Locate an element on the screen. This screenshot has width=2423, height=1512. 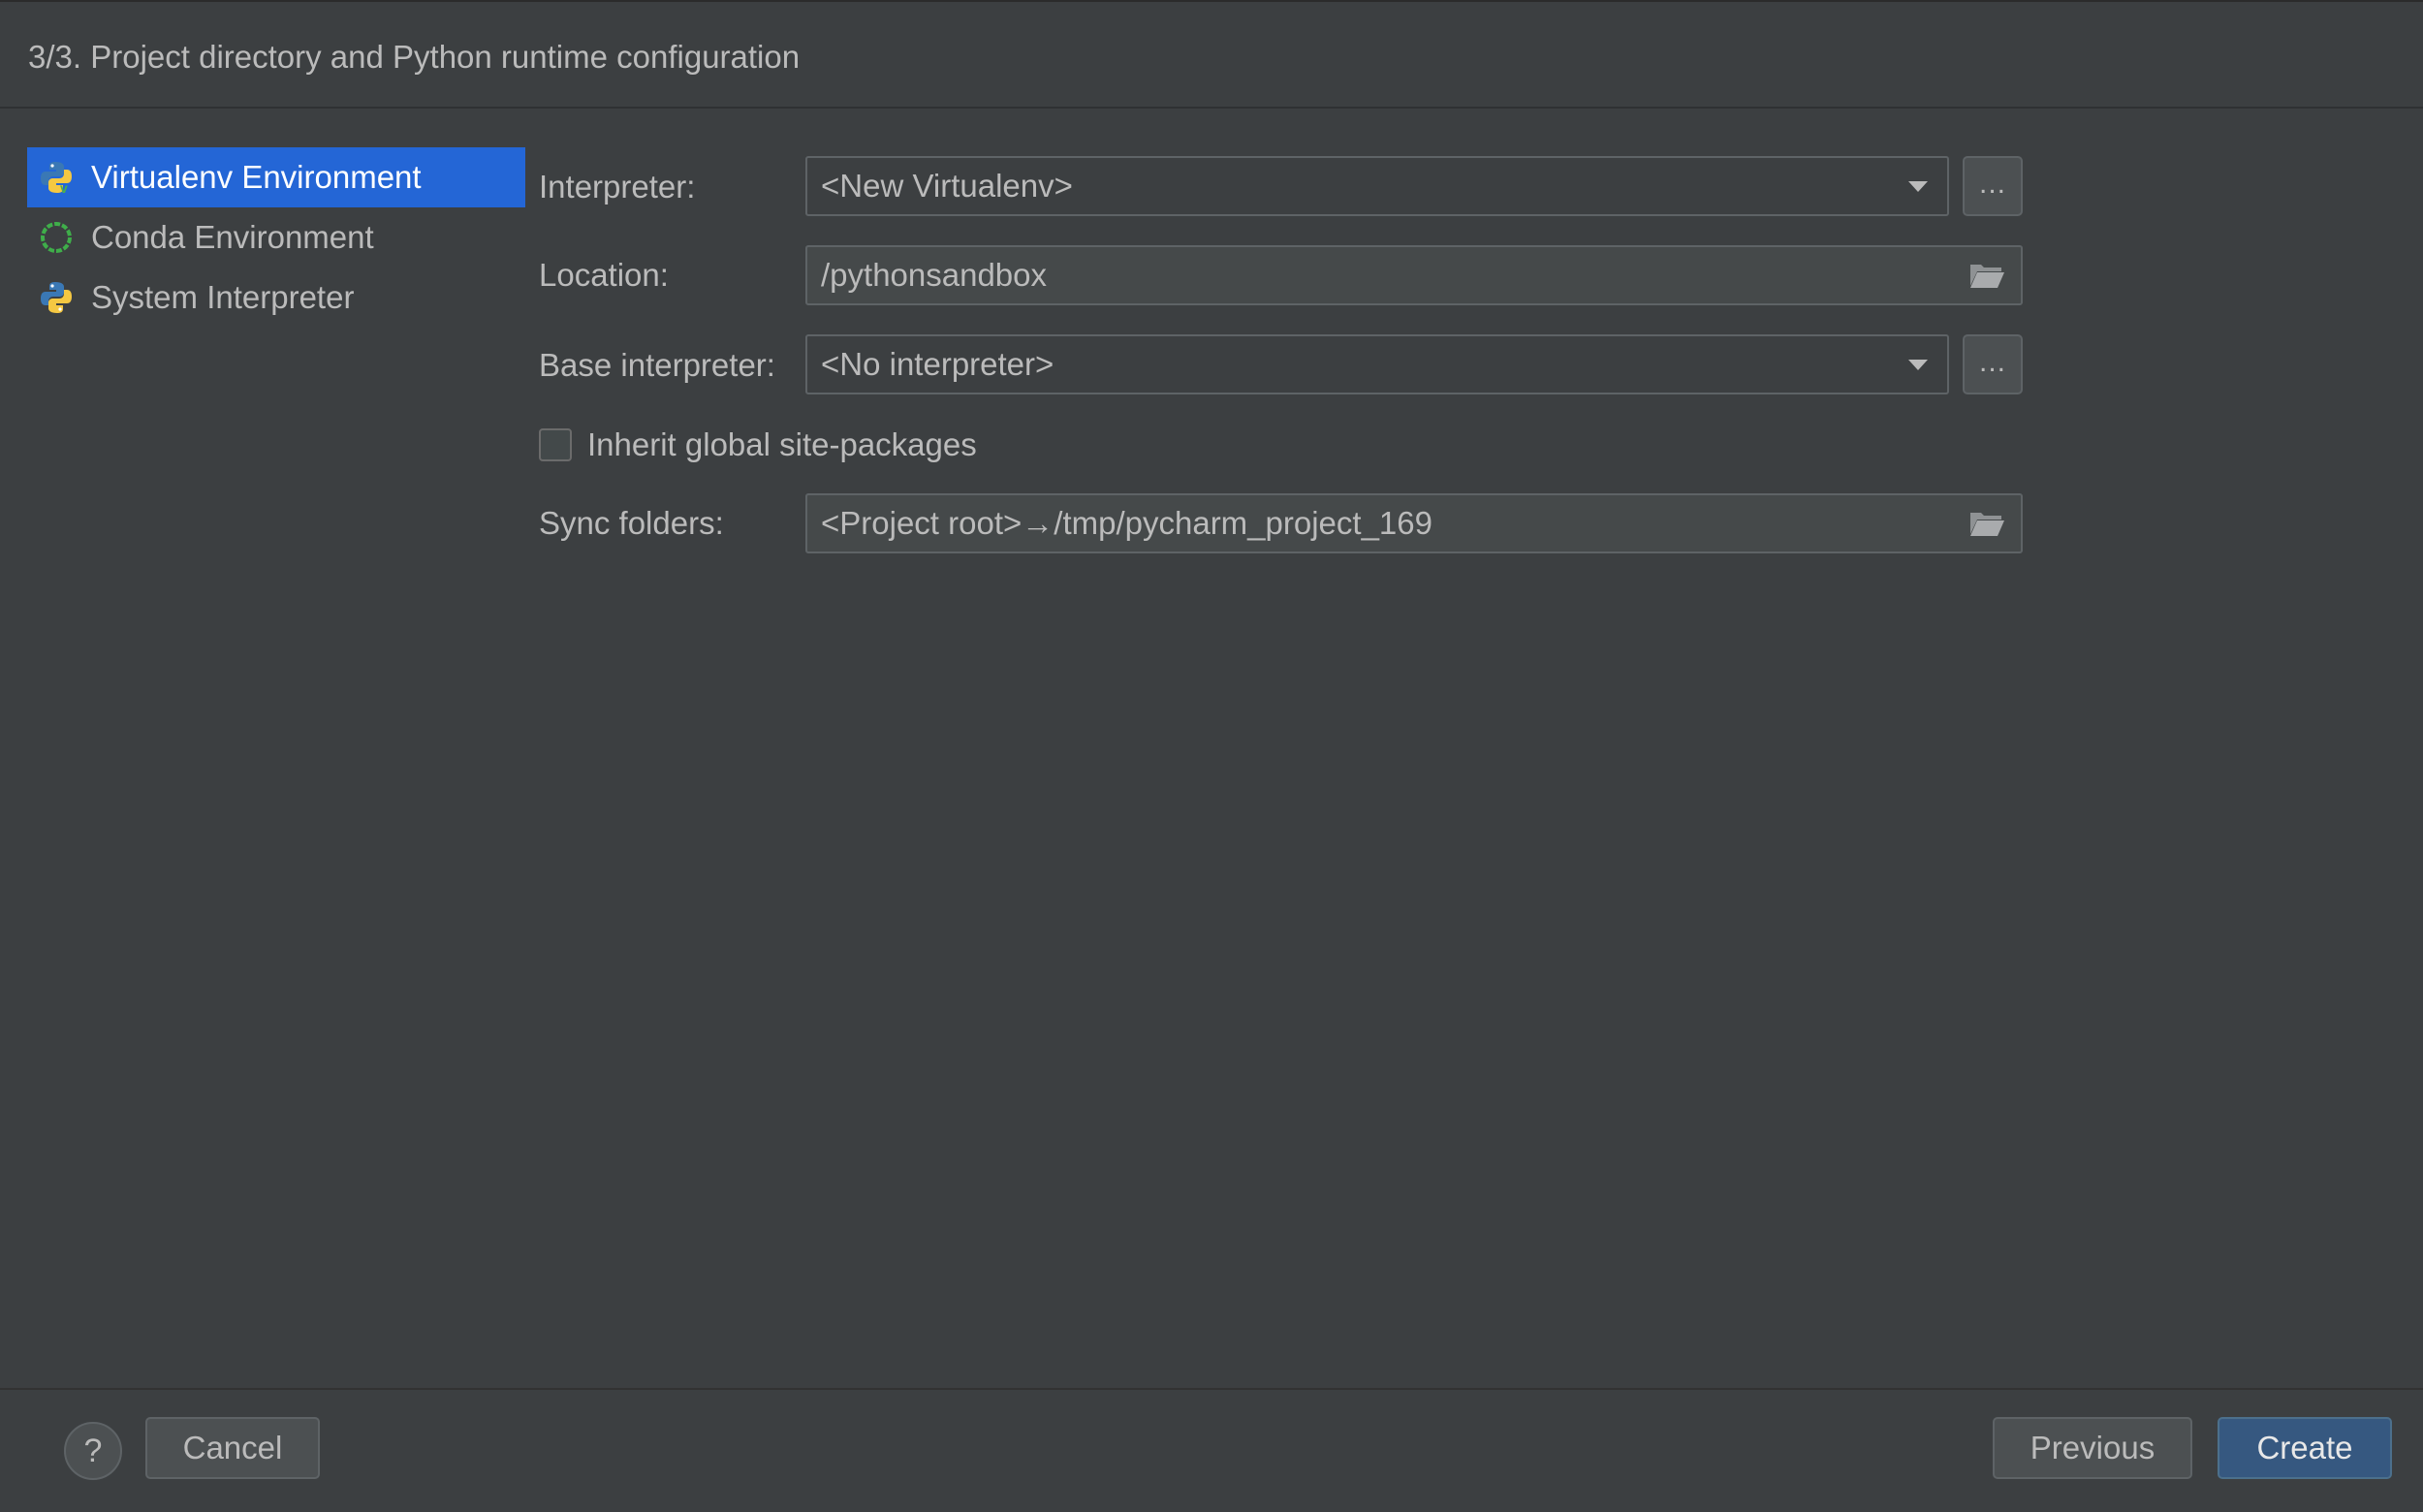
help-button: ? is located at coordinates (93, 1451).